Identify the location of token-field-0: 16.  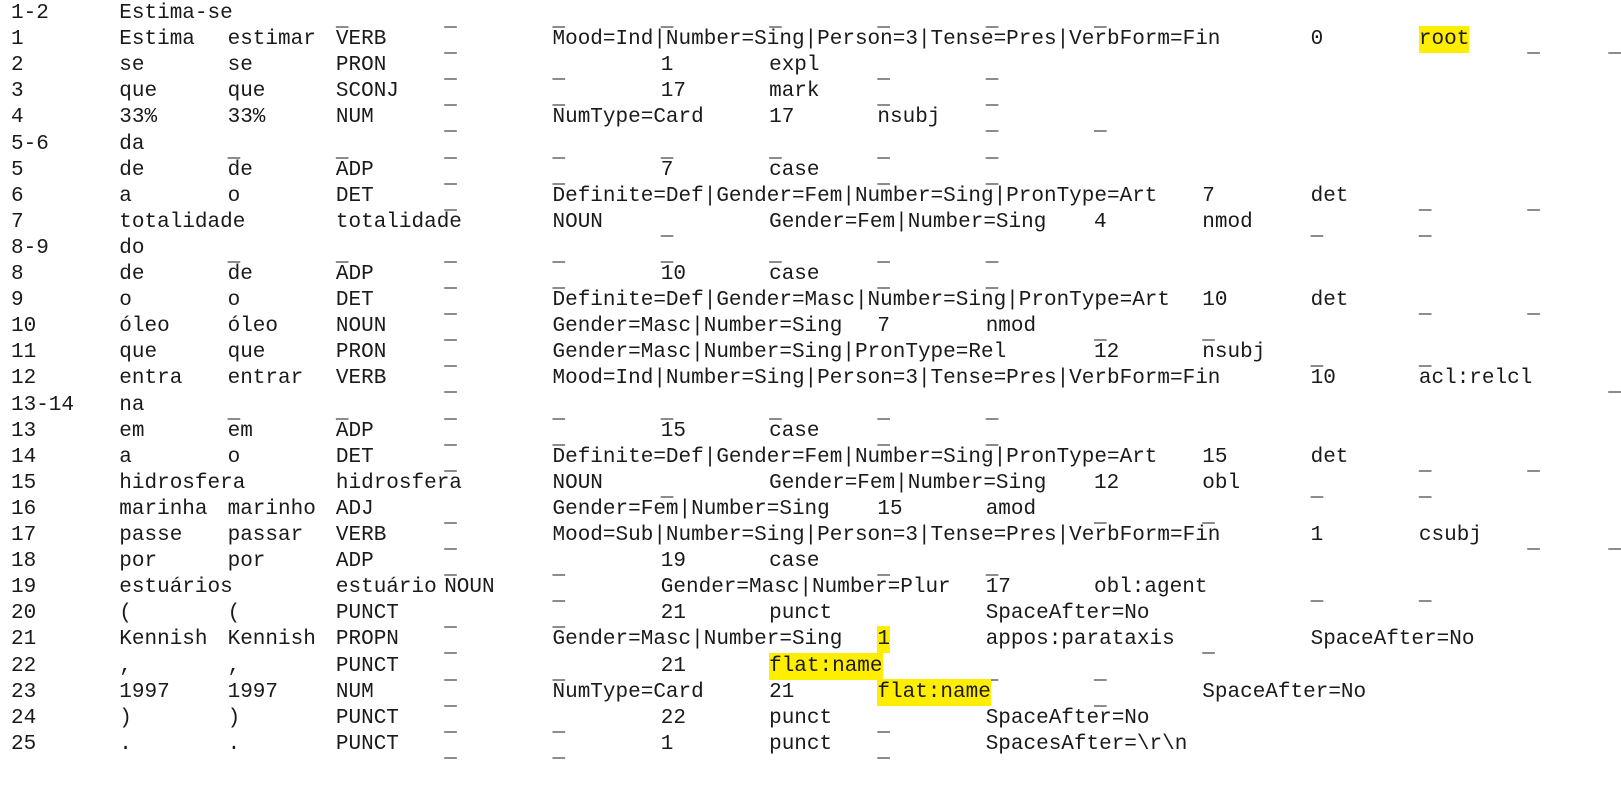
(24, 509).